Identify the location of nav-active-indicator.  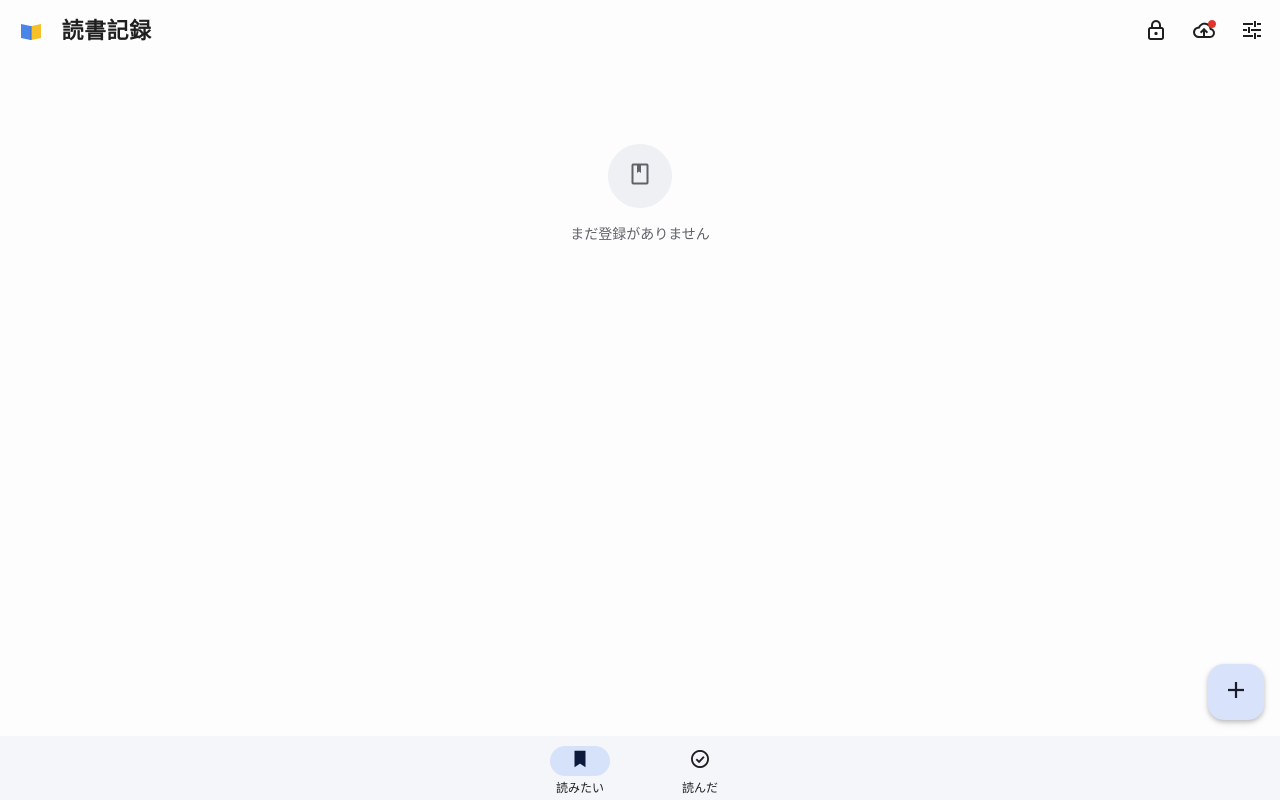
(580, 761).